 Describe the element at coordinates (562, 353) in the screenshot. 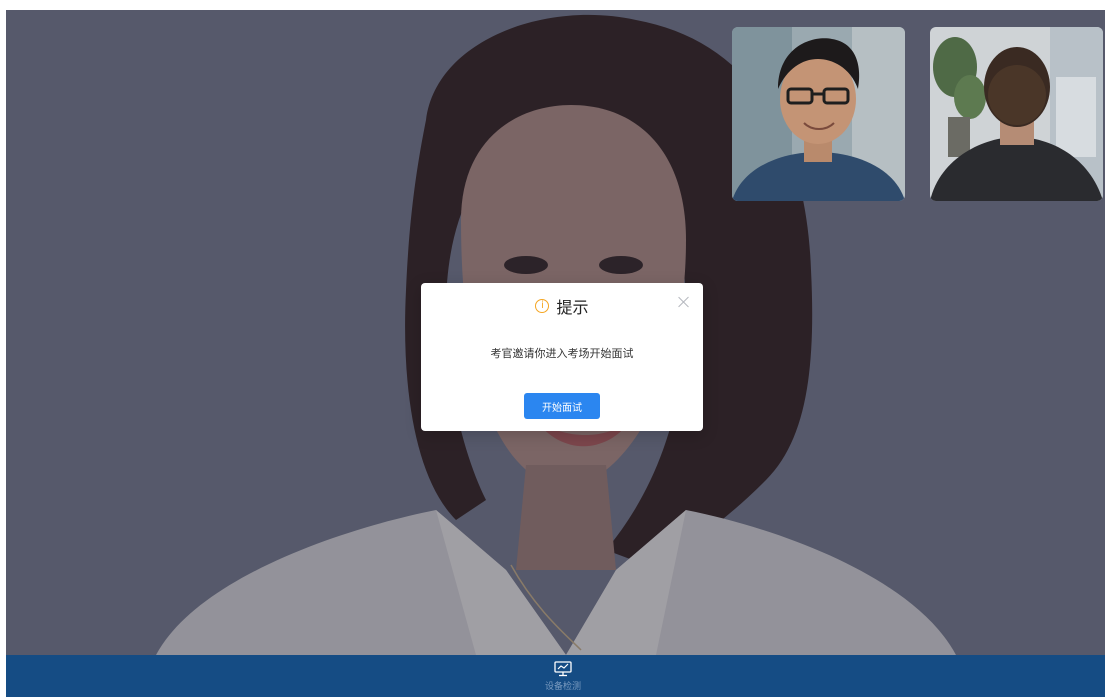

I see `dialog-message: 考官邀请你进入考场开始面试` at that location.